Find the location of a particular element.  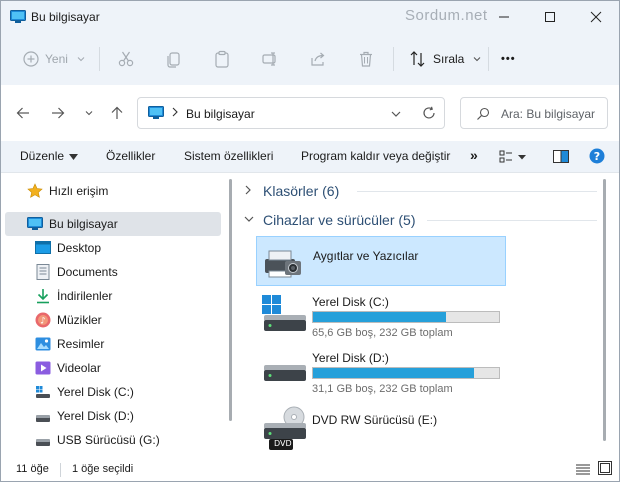

window-title: Bu bilgisayar is located at coordinates (65, 17).